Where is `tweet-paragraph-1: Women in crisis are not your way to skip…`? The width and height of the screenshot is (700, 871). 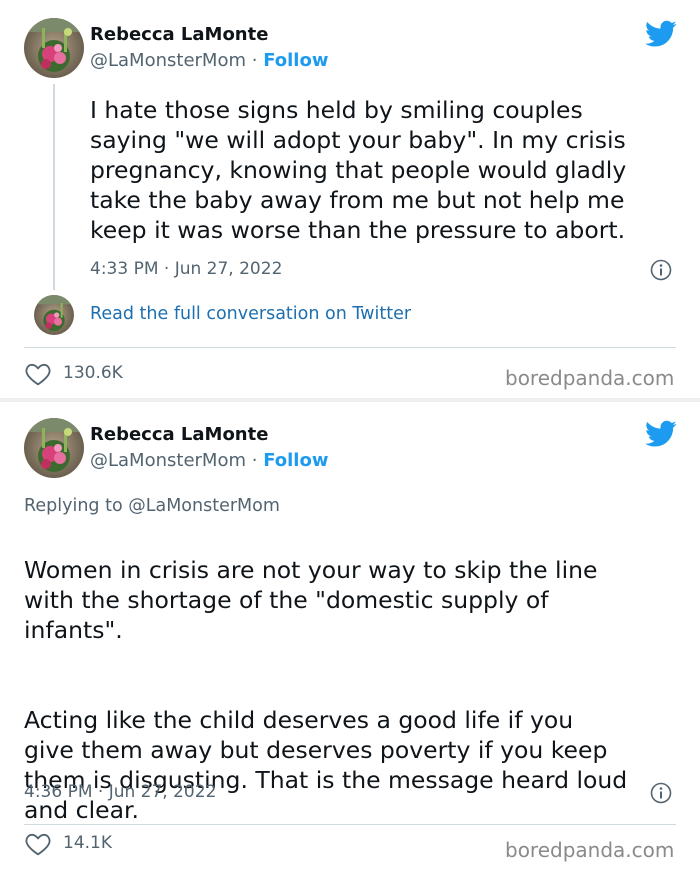 tweet-paragraph-1: Women in crisis are not your way to skip… is located at coordinates (311, 600).